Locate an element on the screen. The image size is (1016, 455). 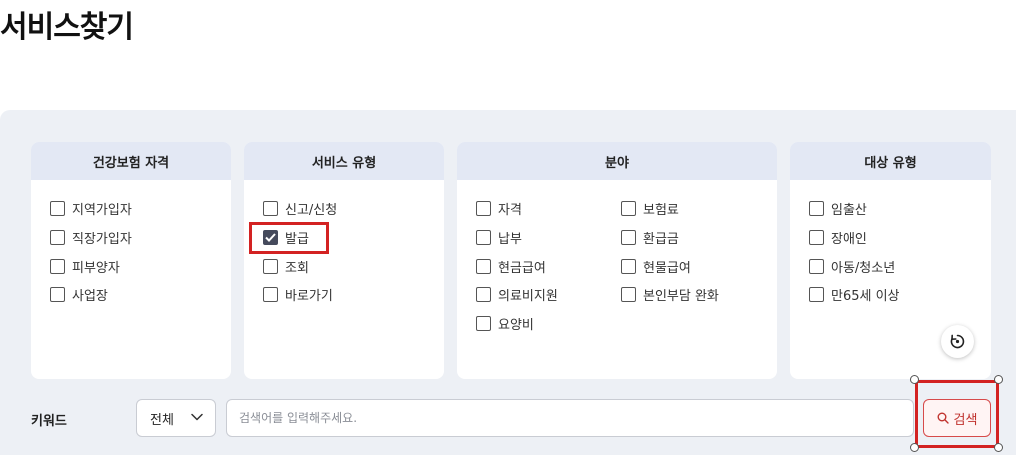
checkbox-label: 만65세 이상 is located at coordinates (865, 296).